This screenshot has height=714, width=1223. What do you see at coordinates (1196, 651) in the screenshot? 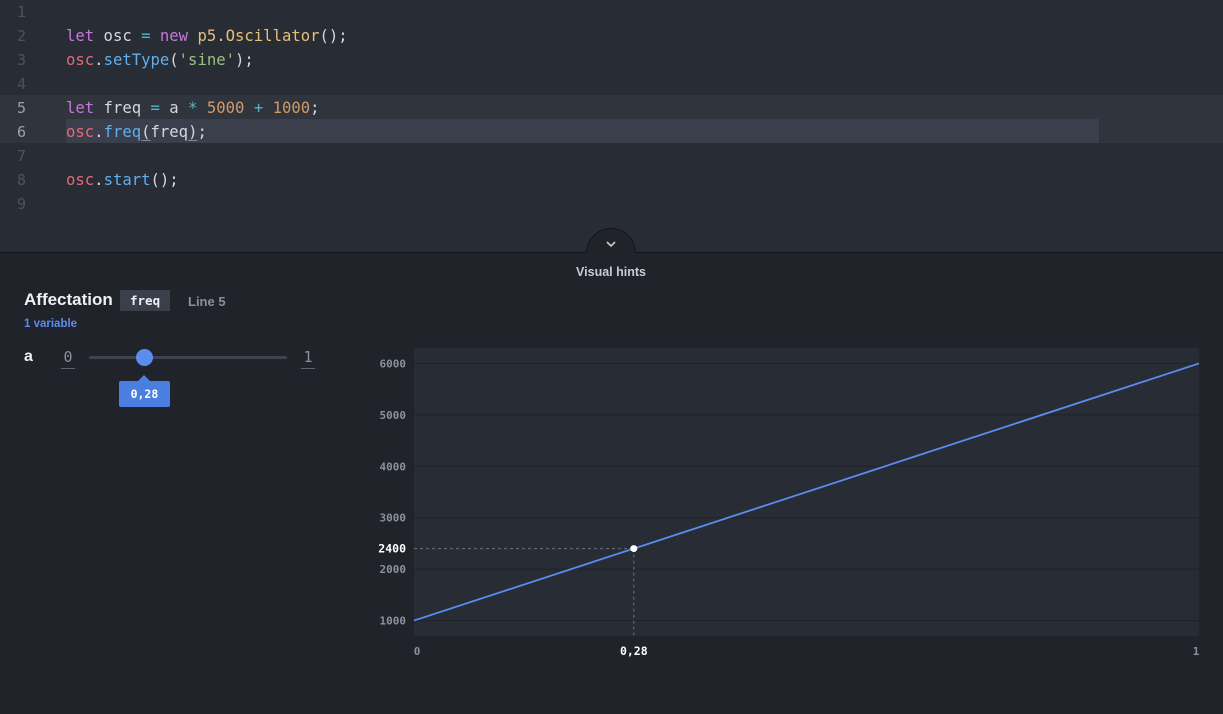
I see `x-tick-label: 1` at bounding box center [1196, 651].